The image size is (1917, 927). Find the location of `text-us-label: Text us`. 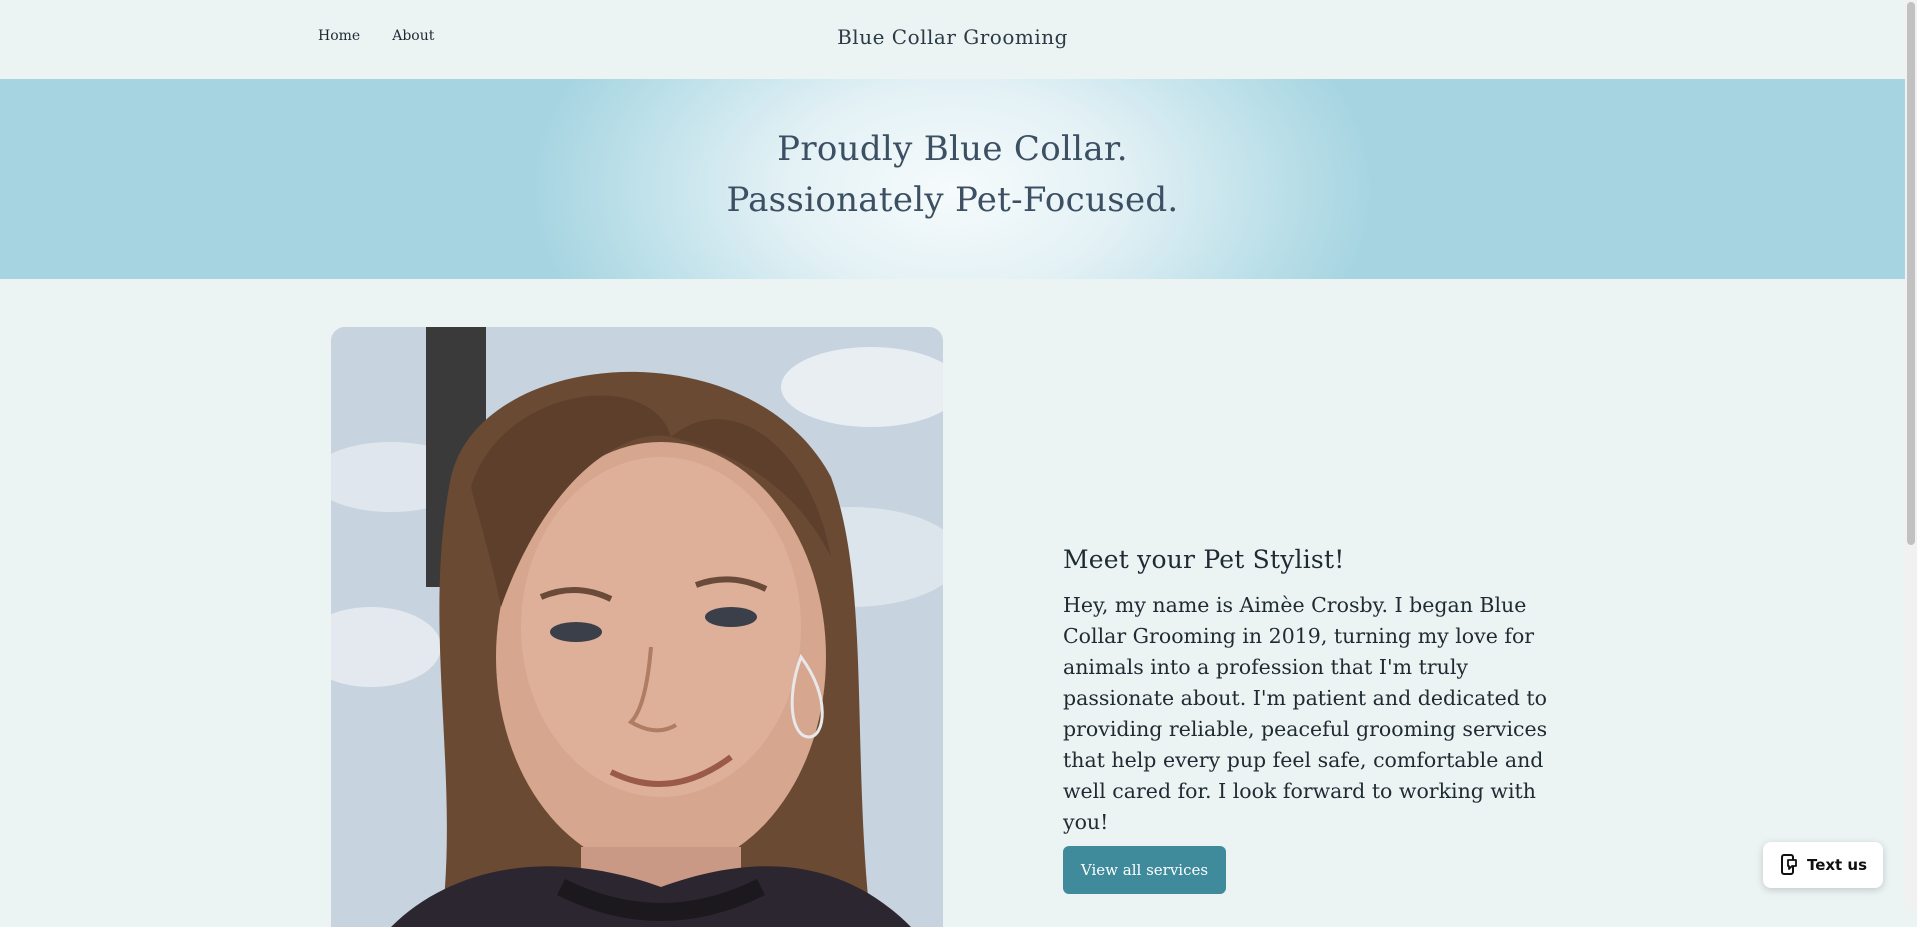

text-us-label: Text us is located at coordinates (1837, 865).